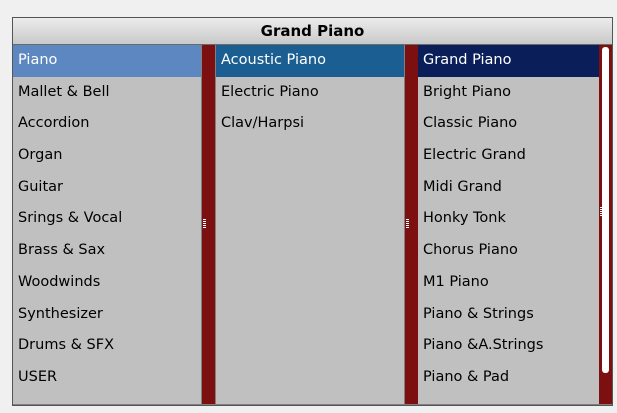 Image resolution: width=617 pixels, height=413 pixels. What do you see at coordinates (107, 283) in the screenshot?
I see `category-item: Woodwinds` at bounding box center [107, 283].